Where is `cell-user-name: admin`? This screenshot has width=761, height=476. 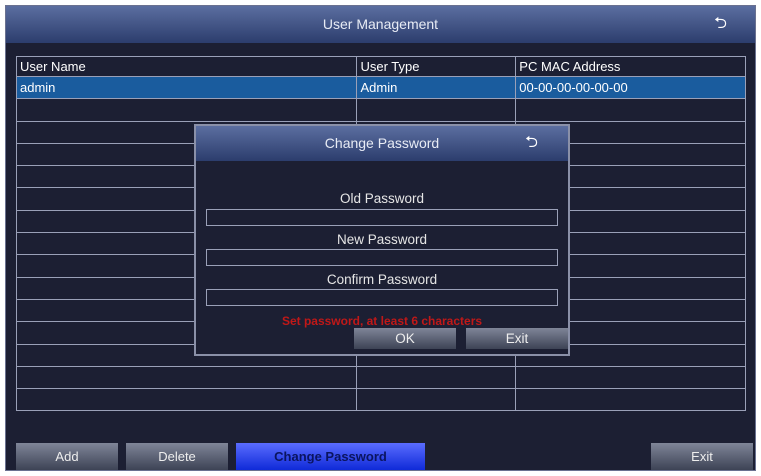
cell-user-name: admin is located at coordinates (186, 87).